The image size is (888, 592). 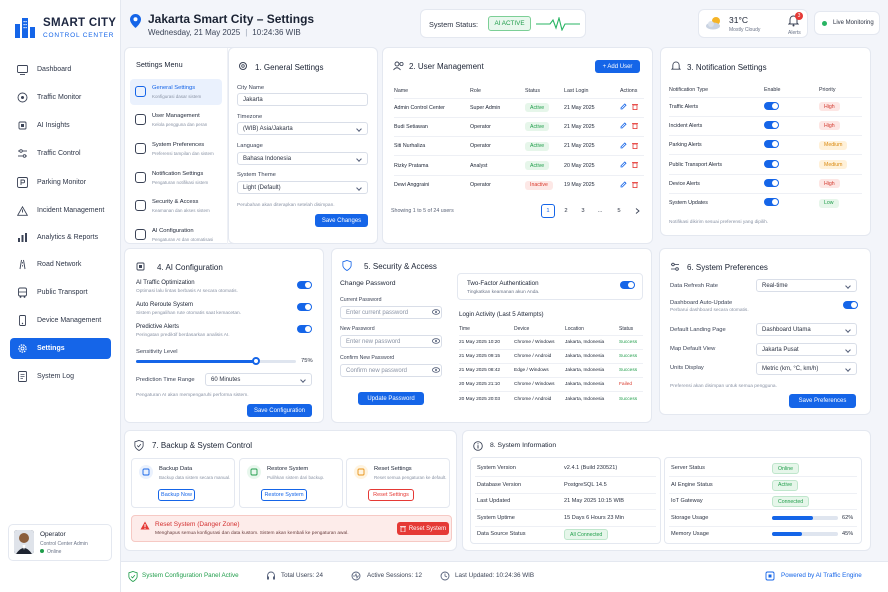 I want to click on backup-option-button: Reset Settings, so click(x=391, y=495).